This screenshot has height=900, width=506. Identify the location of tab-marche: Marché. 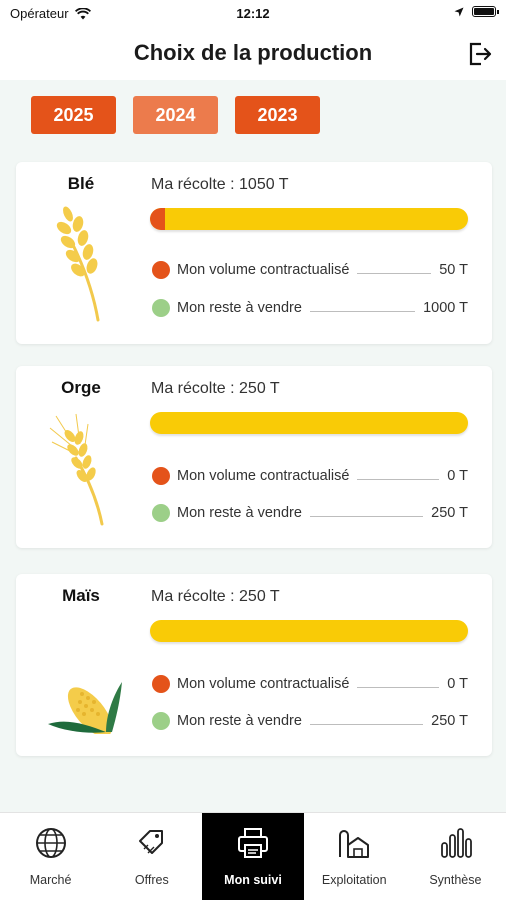
(50, 856).